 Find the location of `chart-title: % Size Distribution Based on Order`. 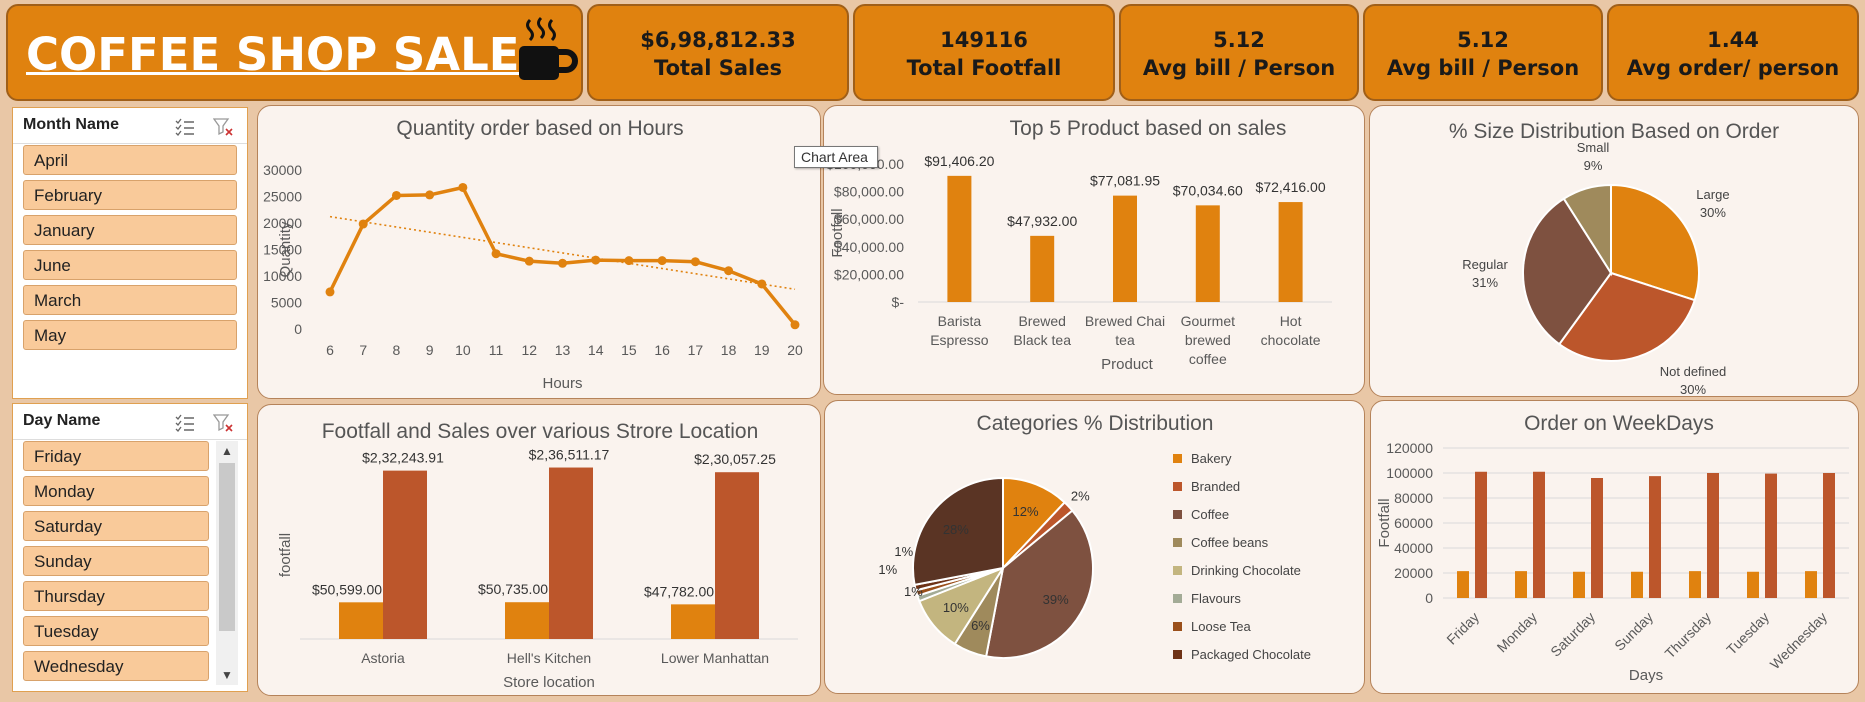

chart-title: % Size Distribution Based on Order is located at coordinates (1614, 131).